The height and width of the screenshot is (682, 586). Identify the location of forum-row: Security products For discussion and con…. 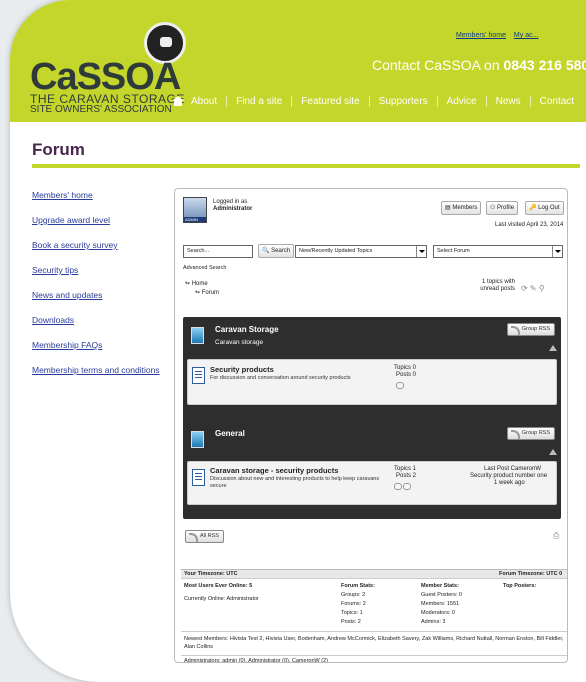
(372, 382).